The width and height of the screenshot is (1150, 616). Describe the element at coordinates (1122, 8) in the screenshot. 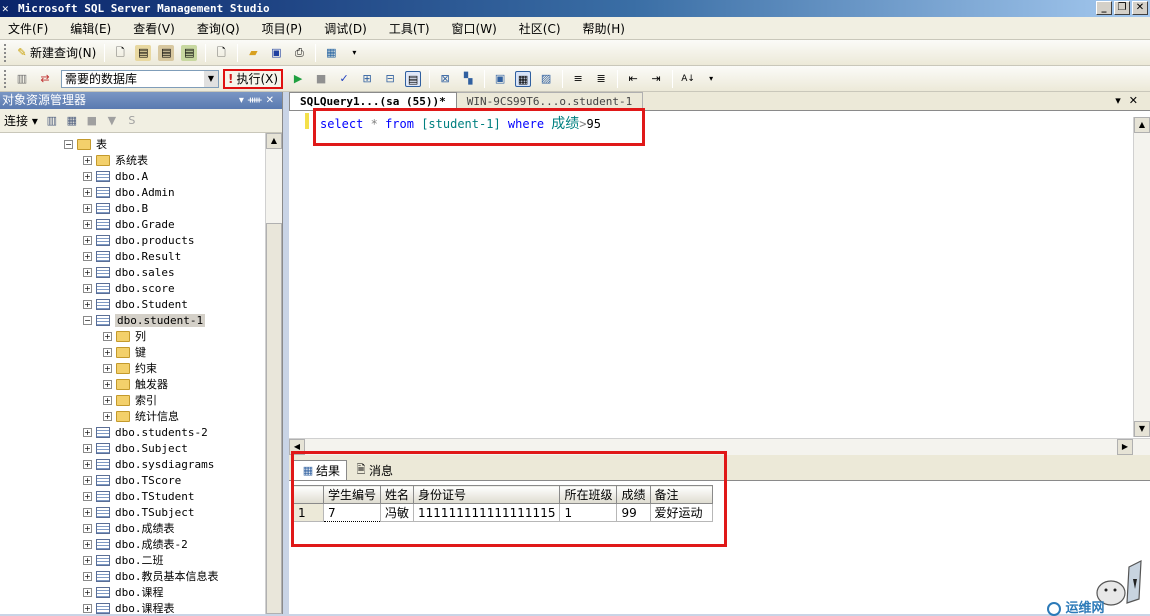

I see `restore-button: ❐` at that location.